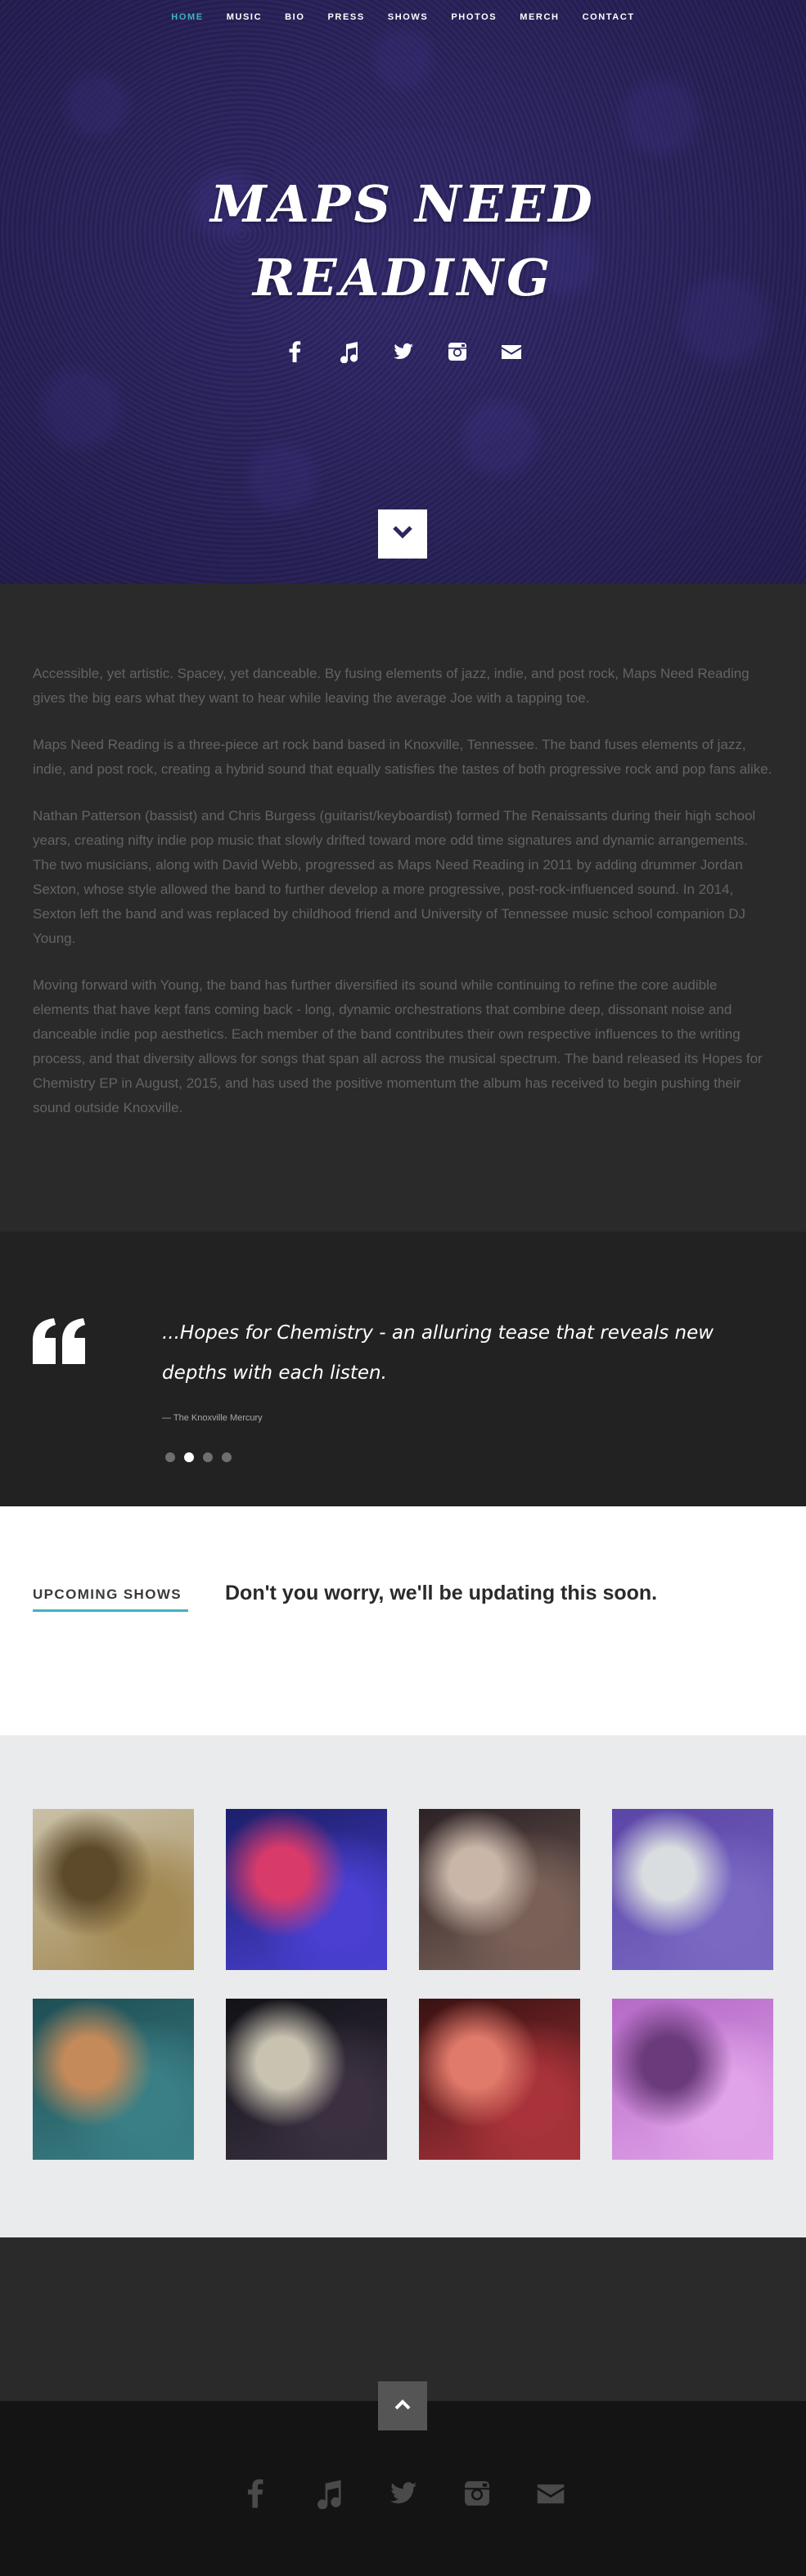  Describe the element at coordinates (212, 1418) in the screenshot. I see `press-quote-source: — The Knoxville Mercury` at that location.